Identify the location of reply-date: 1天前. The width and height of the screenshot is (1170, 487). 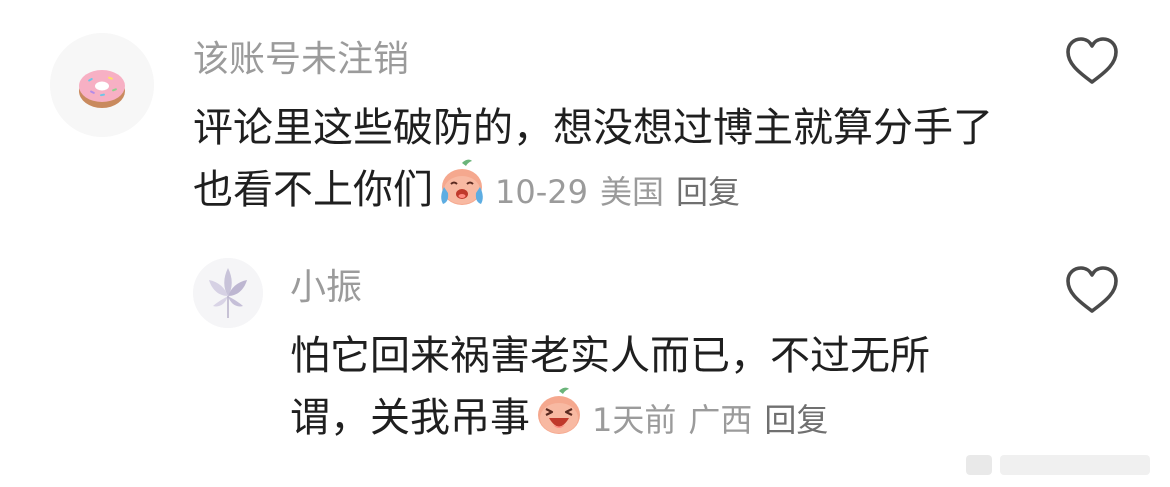
(634, 420).